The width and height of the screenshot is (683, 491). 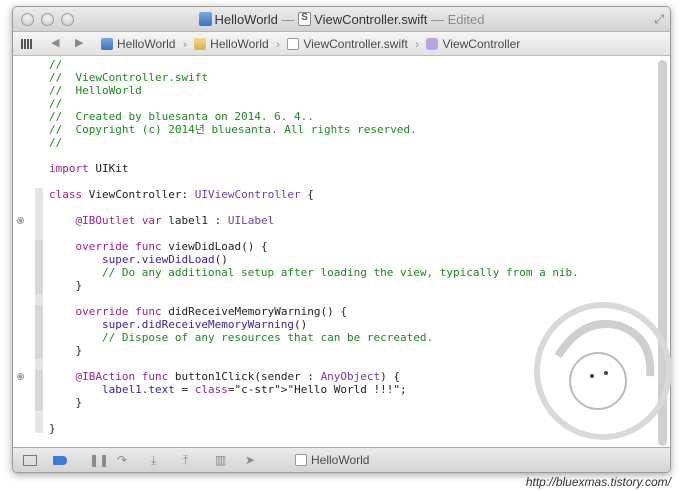 What do you see at coordinates (481, 44) in the screenshot?
I see `crumb-label: ViewController` at bounding box center [481, 44].